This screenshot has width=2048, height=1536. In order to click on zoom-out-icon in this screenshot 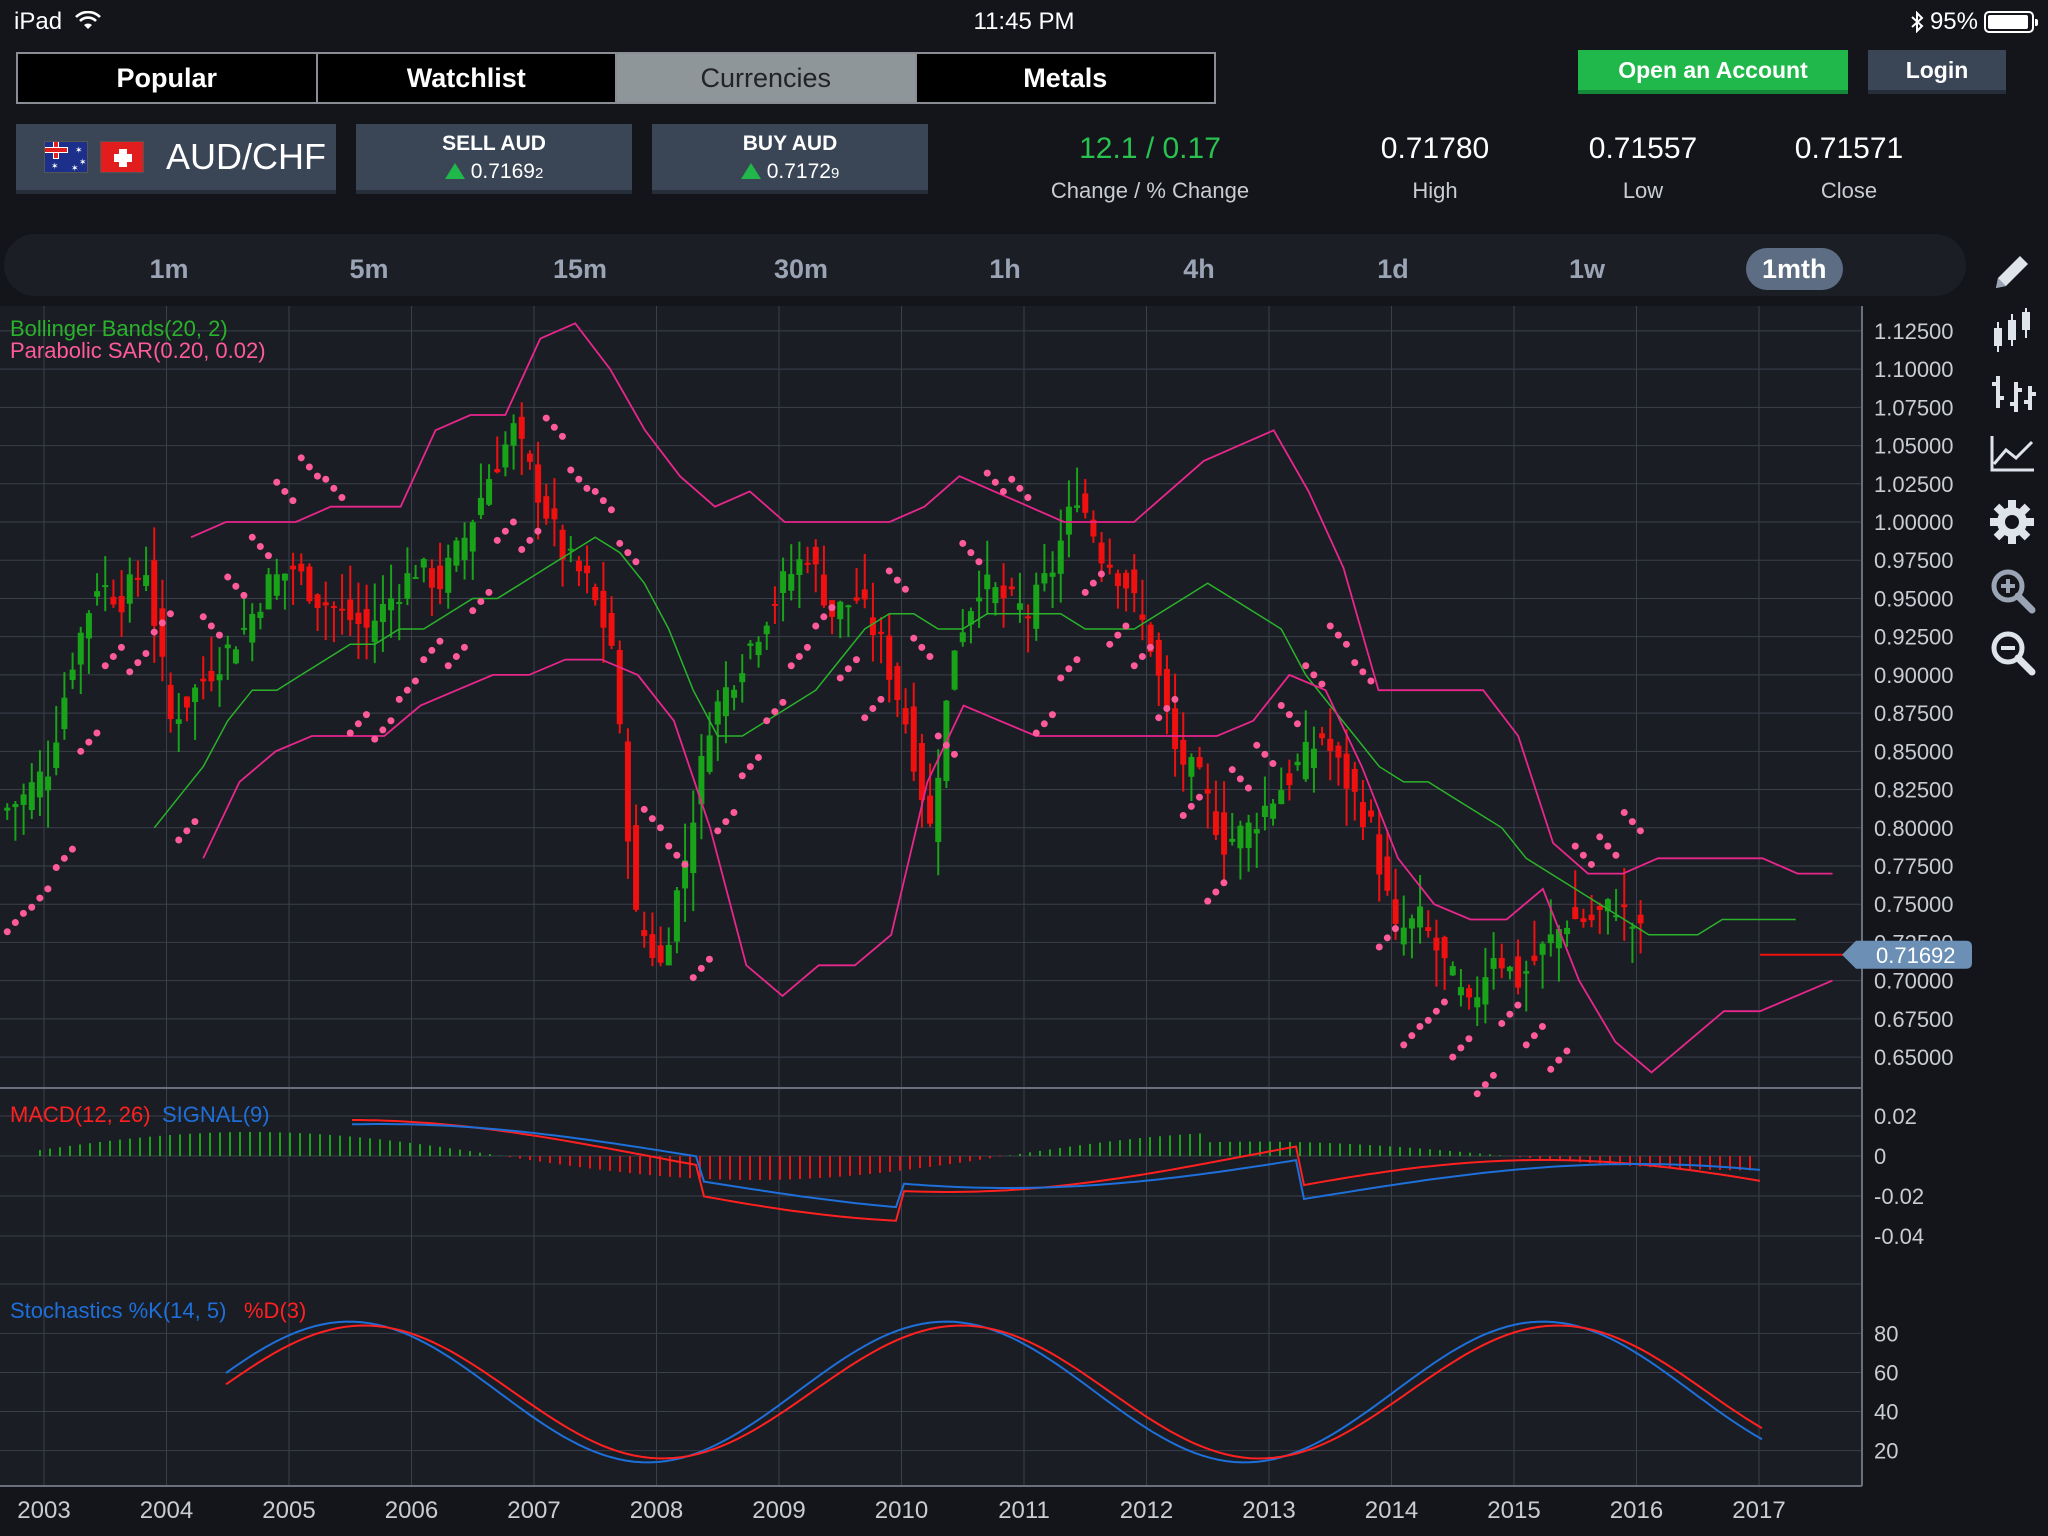, I will do `click(2012, 652)`.